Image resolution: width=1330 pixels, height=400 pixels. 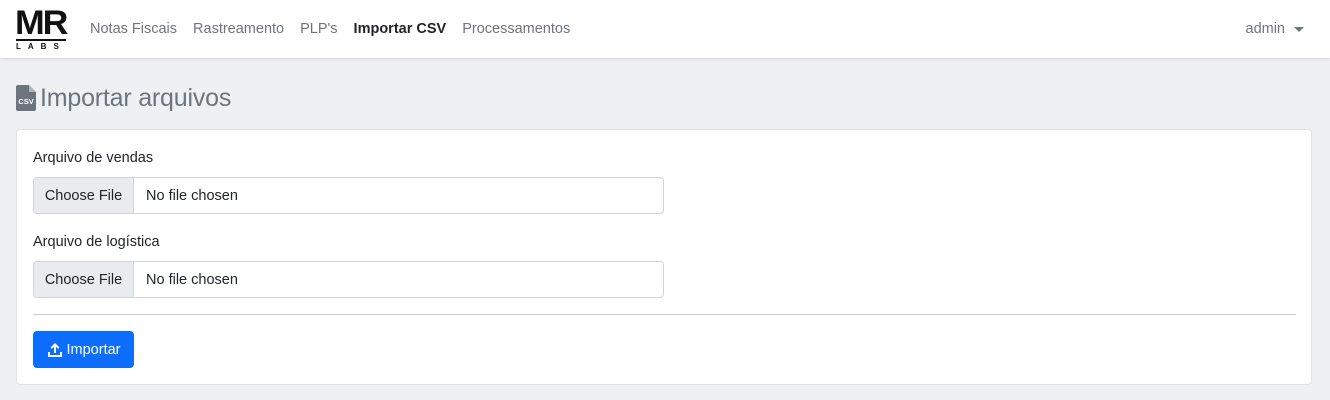 What do you see at coordinates (41, 46) in the screenshot?
I see `brand-logo-sub: LABS` at bounding box center [41, 46].